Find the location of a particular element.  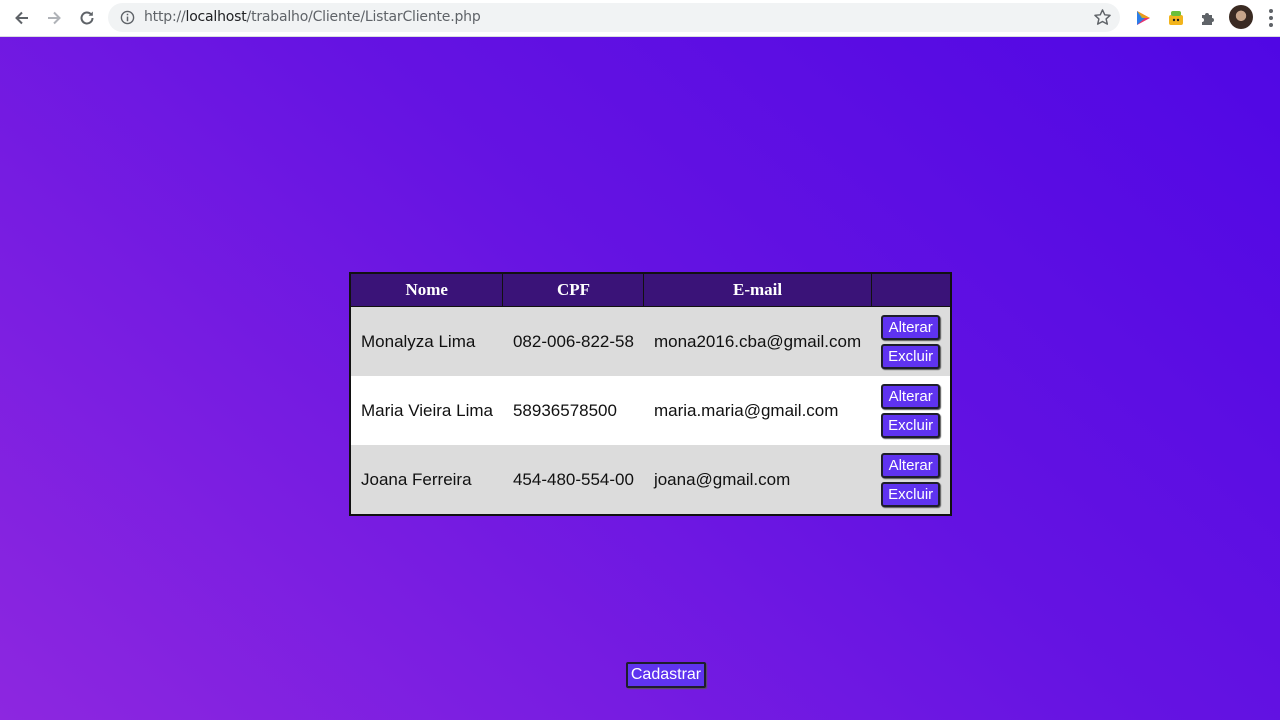

cell-cpf: 454-480-554-00 is located at coordinates (573, 480).